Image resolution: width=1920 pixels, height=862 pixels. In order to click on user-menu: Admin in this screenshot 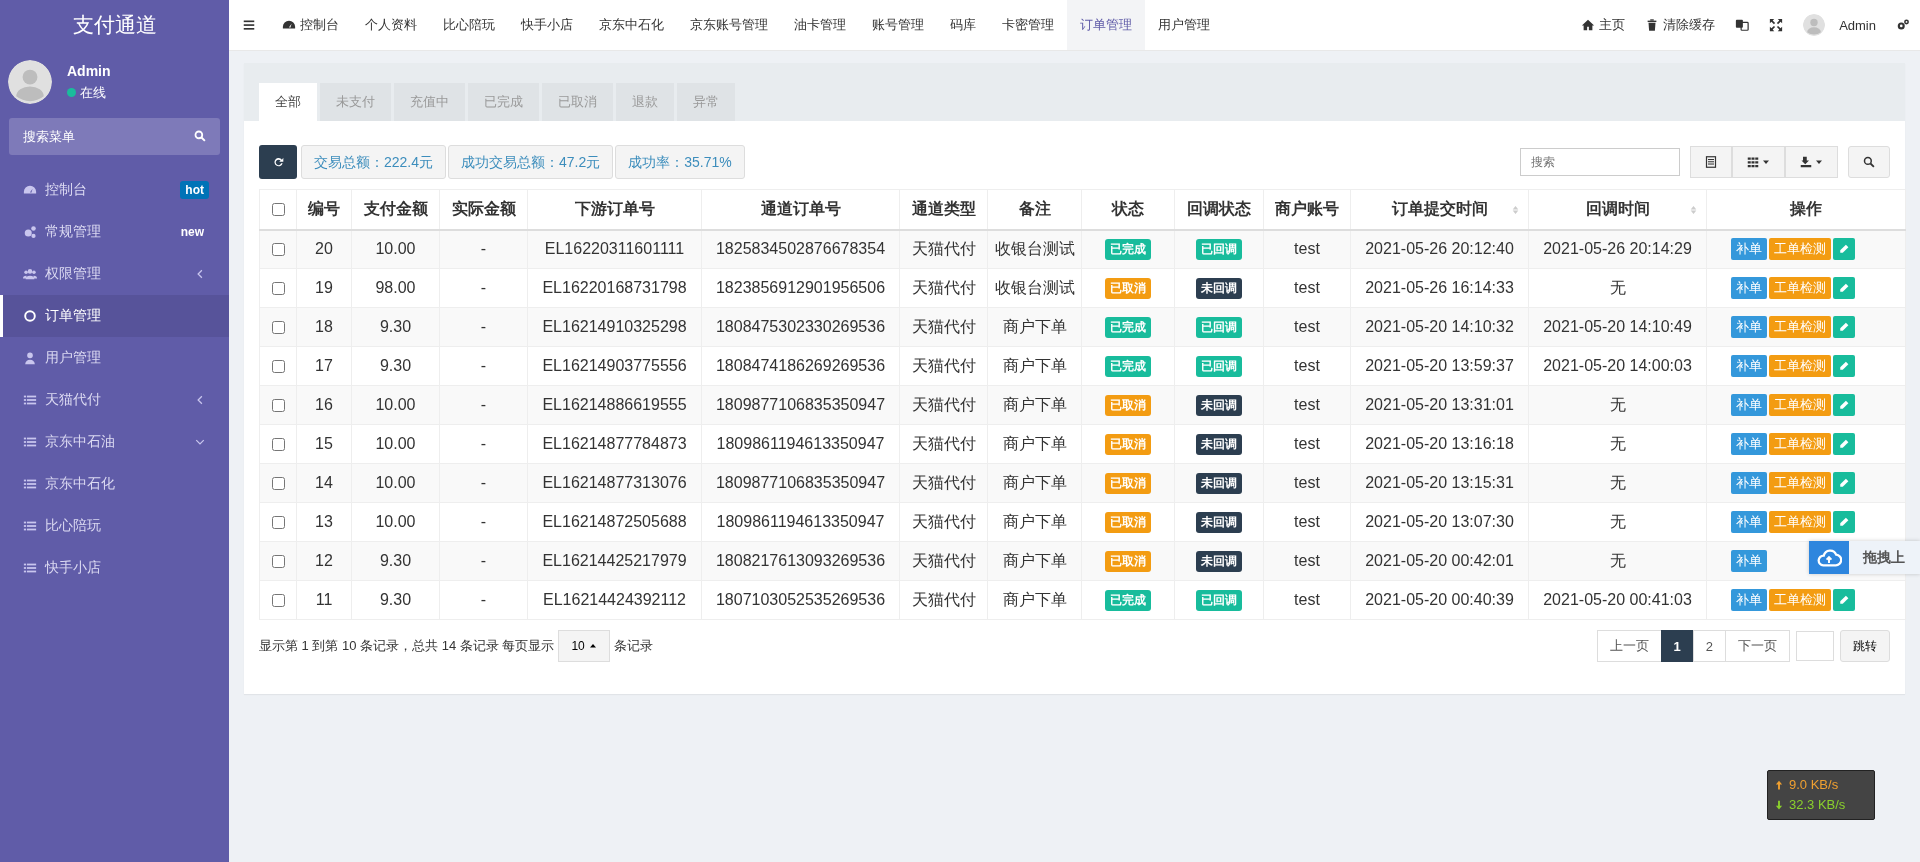, I will do `click(1839, 25)`.